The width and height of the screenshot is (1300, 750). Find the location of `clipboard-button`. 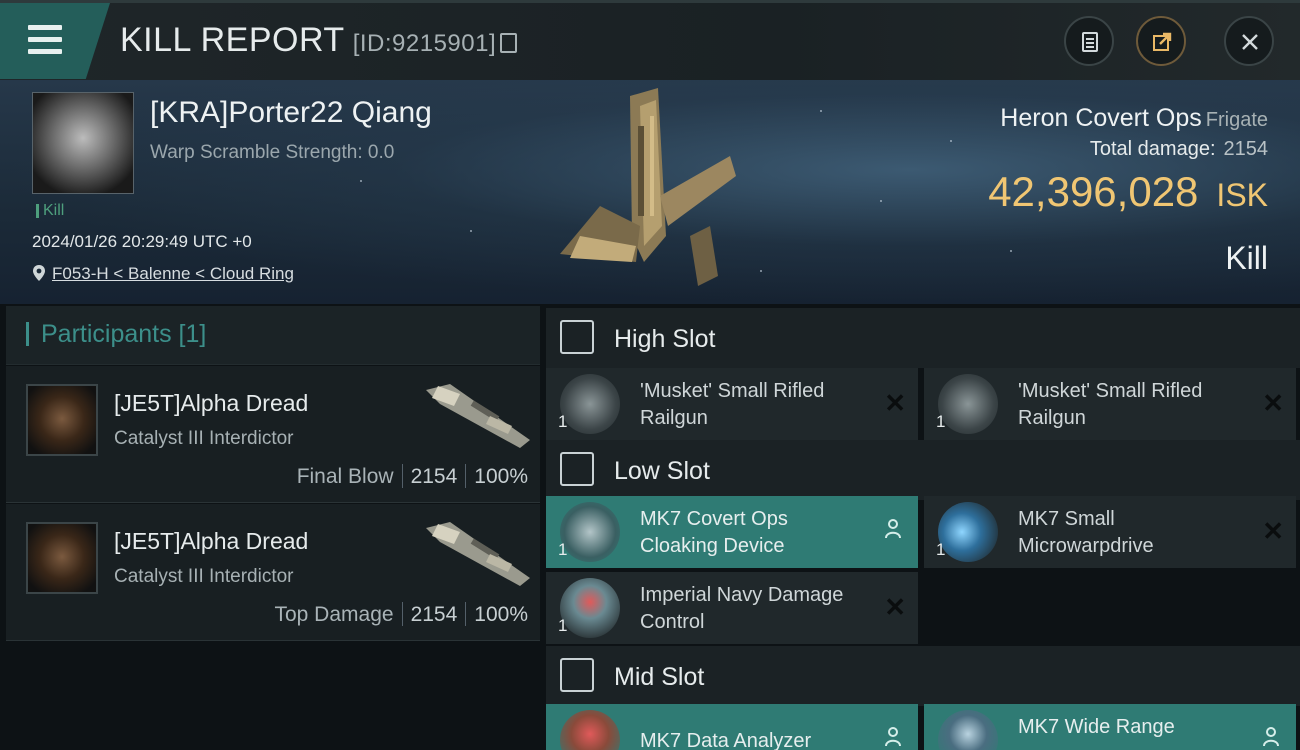

clipboard-button is located at coordinates (1089, 41).